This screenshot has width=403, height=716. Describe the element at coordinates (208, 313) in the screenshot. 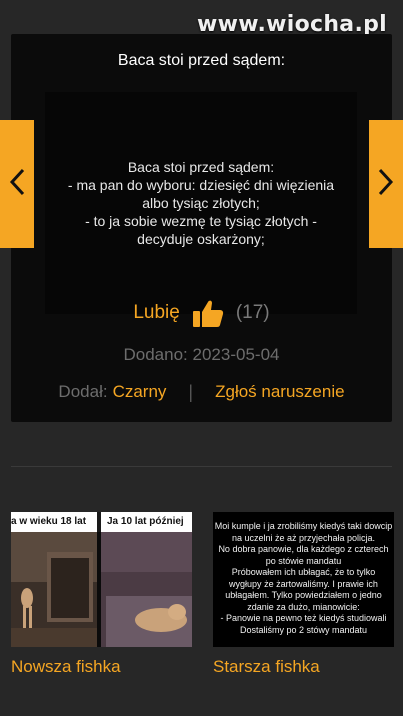

I see `thumbs-up-icon` at that location.